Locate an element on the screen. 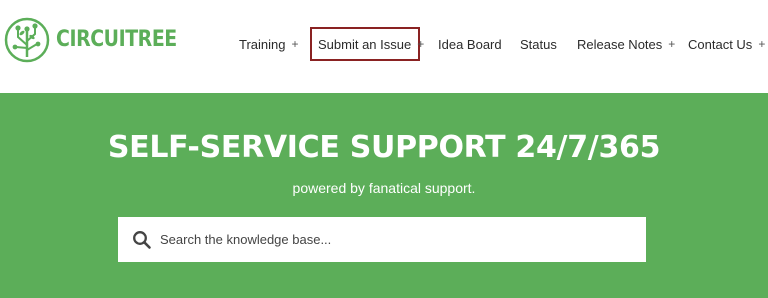  nav-item-submit-issue: Submit an Issue + is located at coordinates (367, 44).